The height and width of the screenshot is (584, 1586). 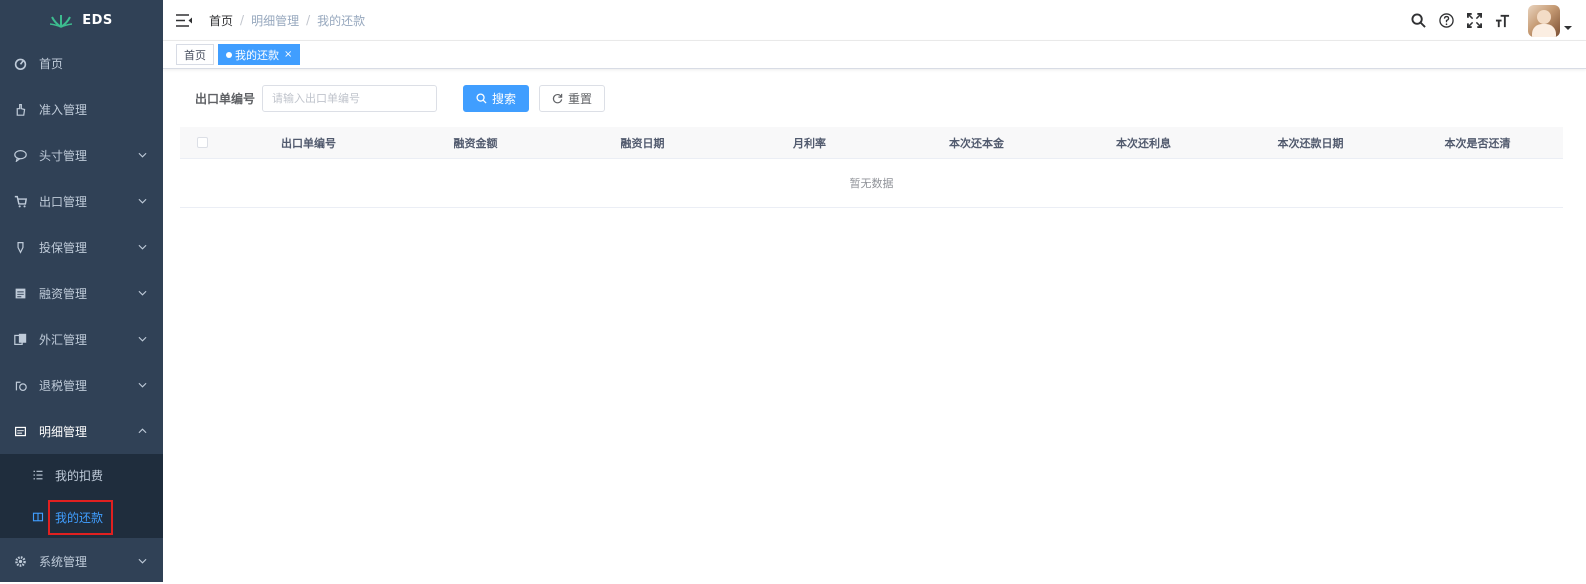 I want to click on list-icon, so click(x=38, y=475).